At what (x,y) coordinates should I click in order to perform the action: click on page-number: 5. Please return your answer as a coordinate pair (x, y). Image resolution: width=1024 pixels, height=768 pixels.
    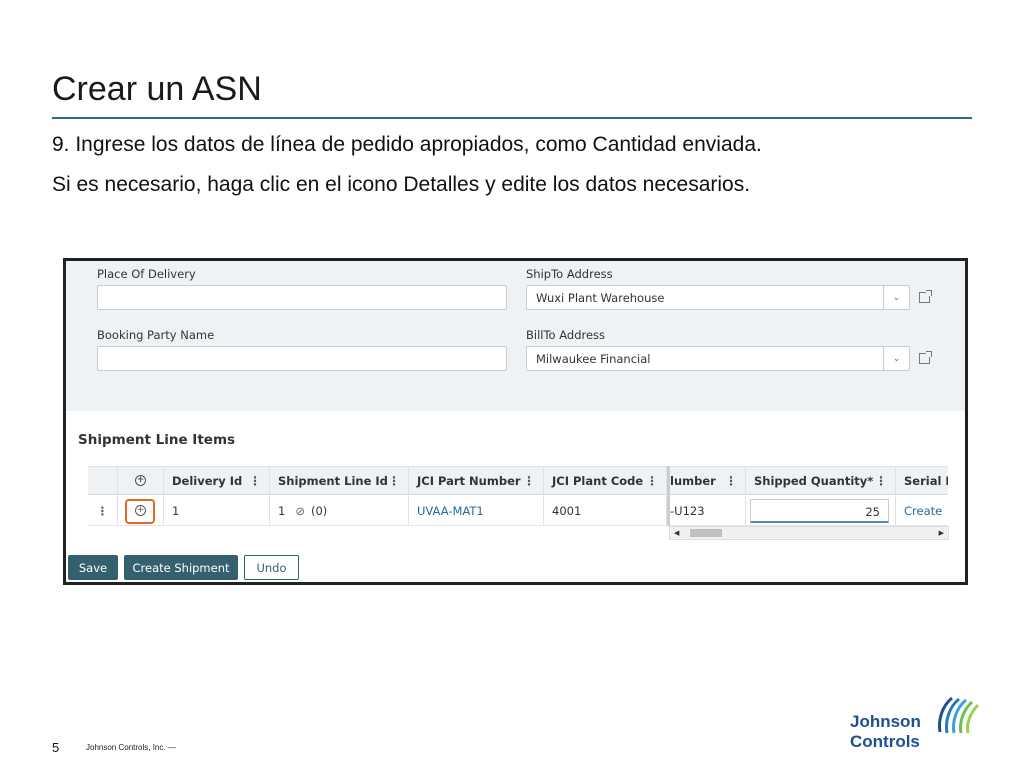
    Looking at the image, I should click on (56, 747).